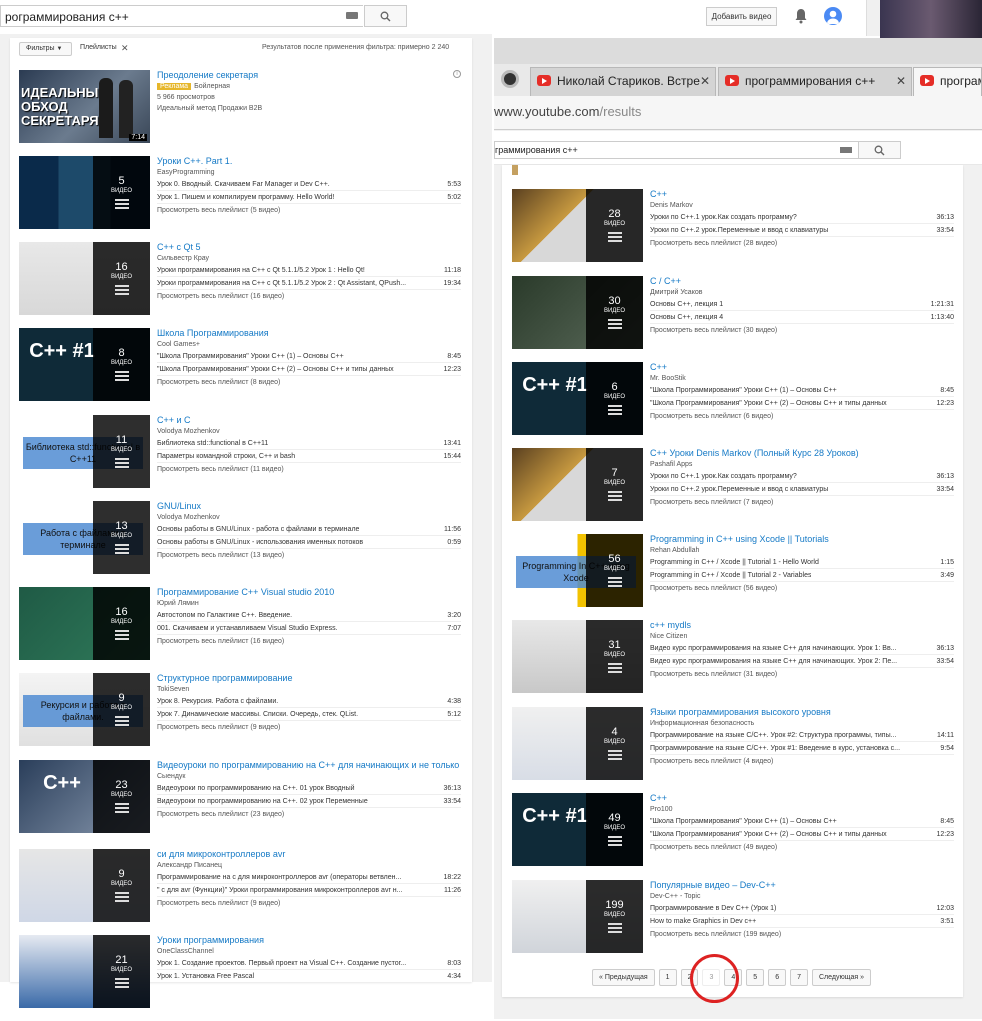 The image size is (982, 1021). I want to click on view-full-playlist-link: Просмотреть весь плейлист (9 видео), so click(309, 727).